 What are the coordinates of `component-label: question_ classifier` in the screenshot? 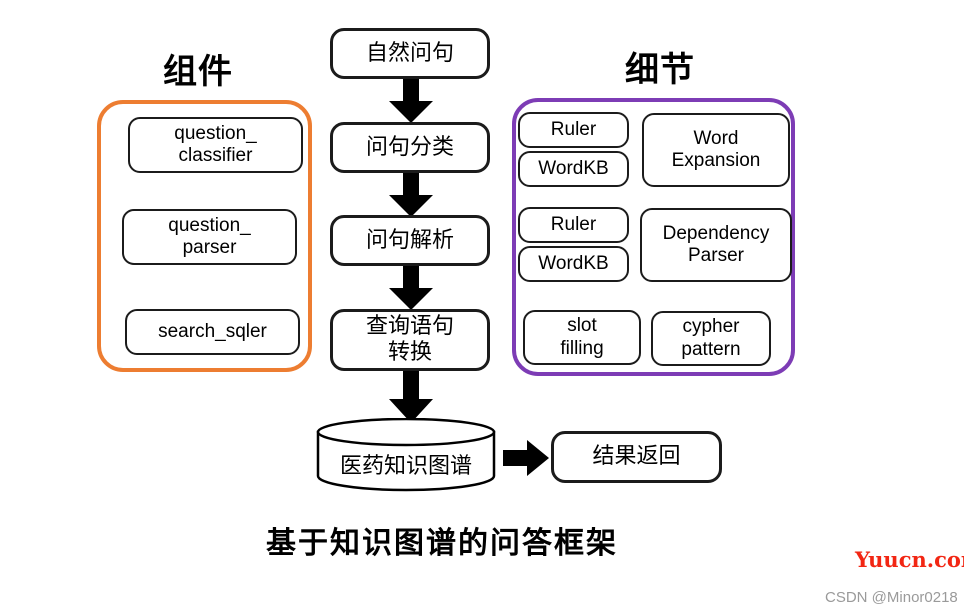 It's located at (215, 144).